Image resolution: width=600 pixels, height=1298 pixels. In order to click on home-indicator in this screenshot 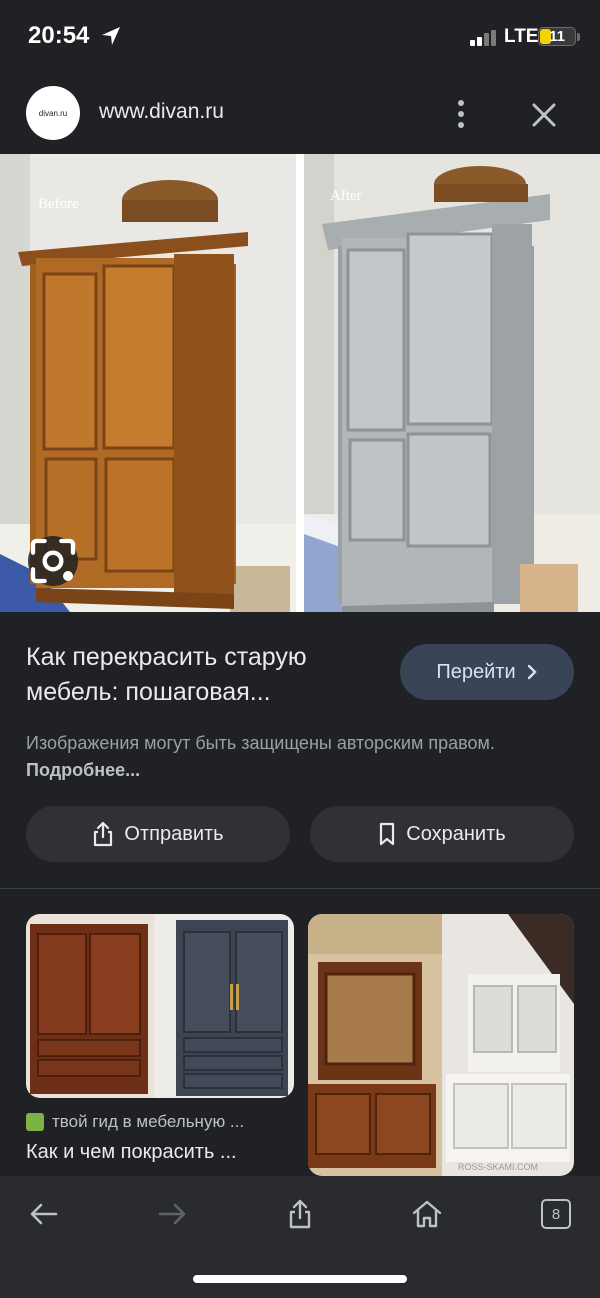, I will do `click(300, 1279)`.